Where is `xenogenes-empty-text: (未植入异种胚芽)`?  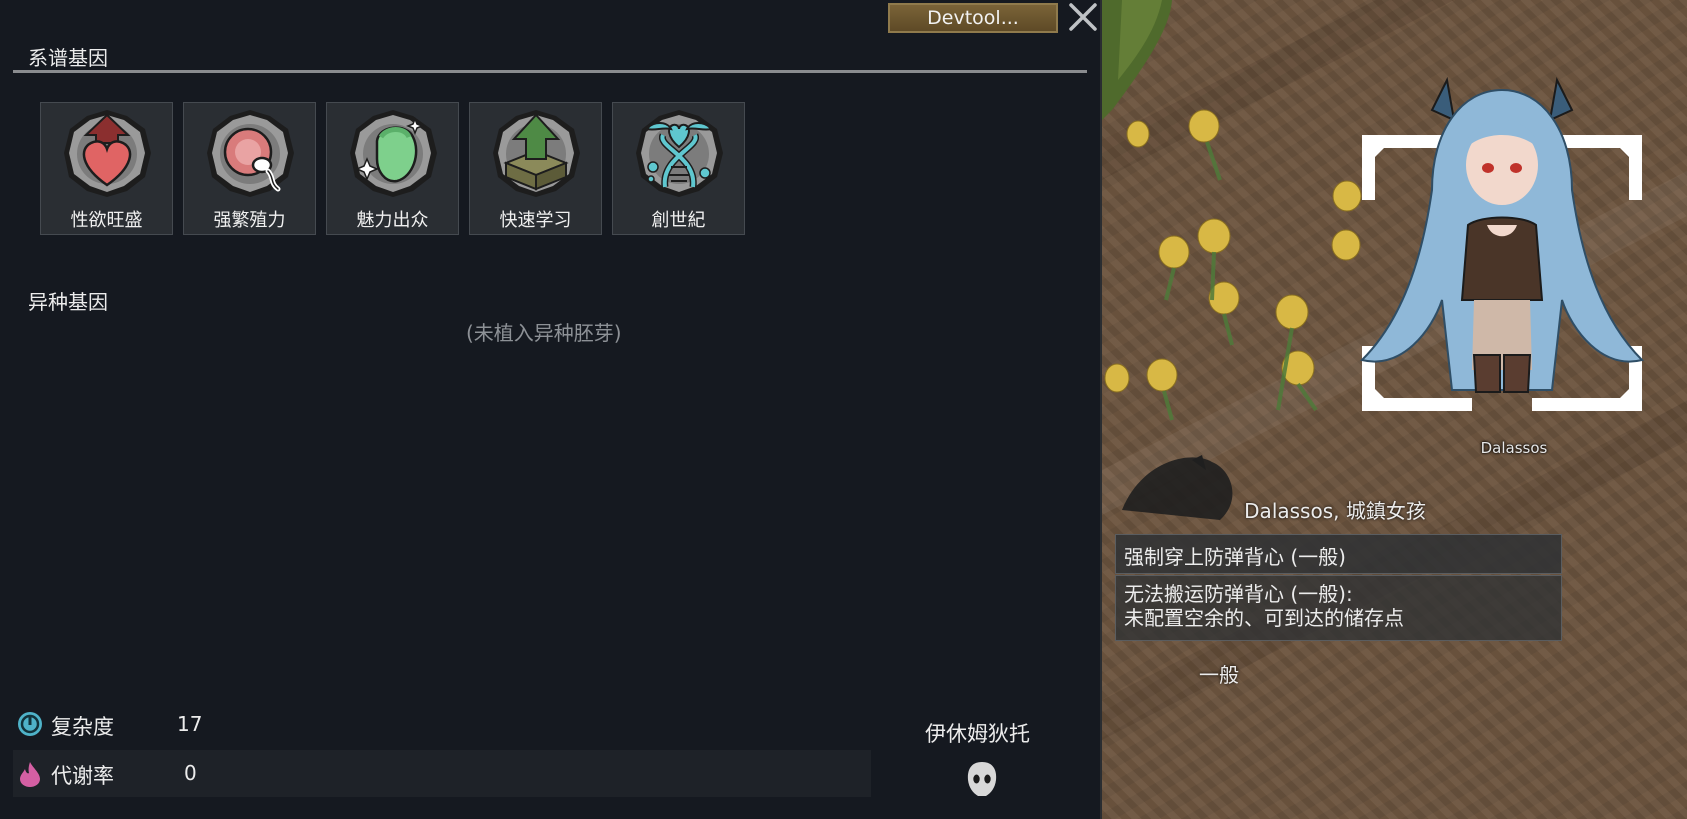 xenogenes-empty-text: (未植入异种胚芽) is located at coordinates (544, 333).